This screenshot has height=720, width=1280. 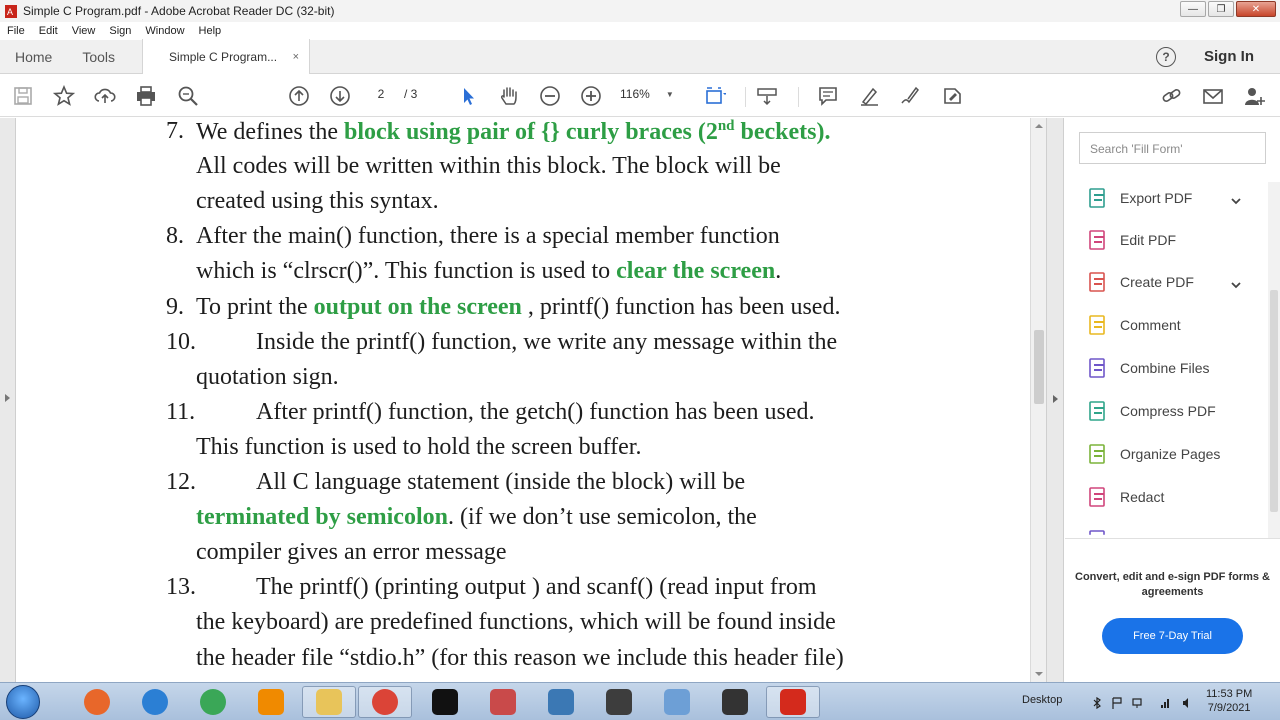 I want to click on display-icon, so click(x=1137, y=702).